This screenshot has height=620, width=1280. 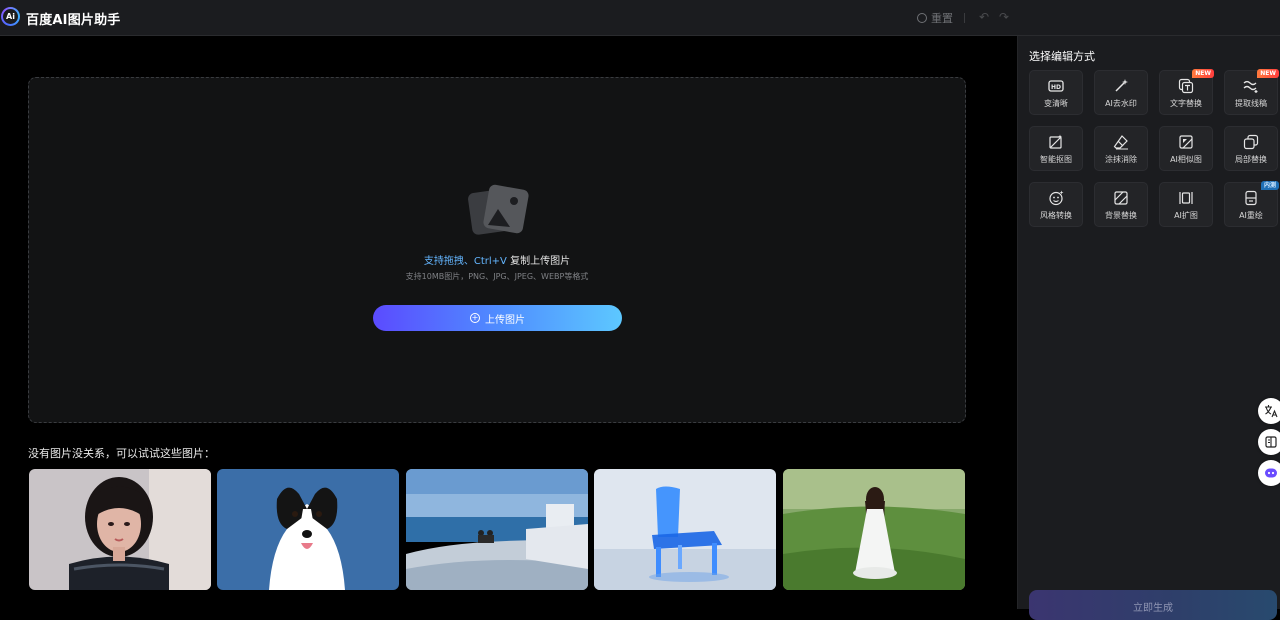 What do you see at coordinates (120, 529) in the screenshot?
I see `sample-image-portrait` at bounding box center [120, 529].